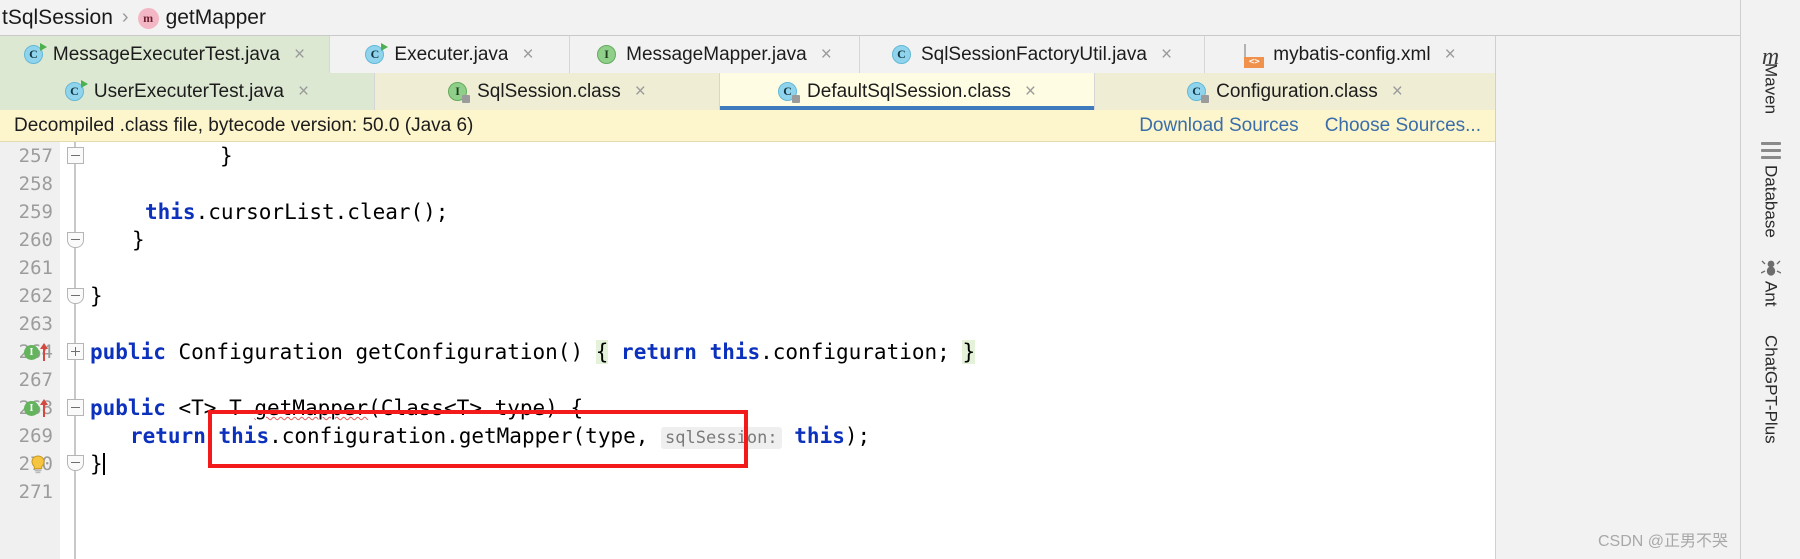 The image size is (1800, 559). I want to click on tool-window-chatgpt-plus: ChatGPT-Plus, so click(1771, 387).